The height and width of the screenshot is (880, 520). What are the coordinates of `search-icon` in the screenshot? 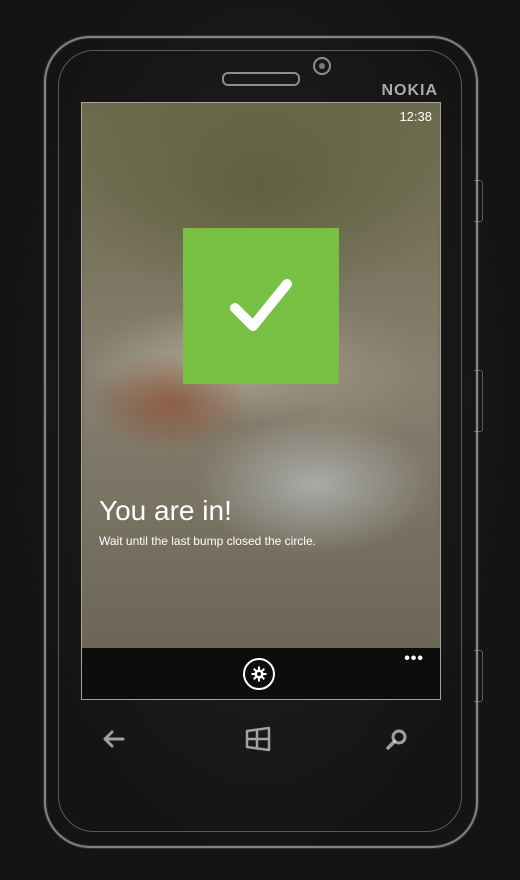 It's located at (396, 739).